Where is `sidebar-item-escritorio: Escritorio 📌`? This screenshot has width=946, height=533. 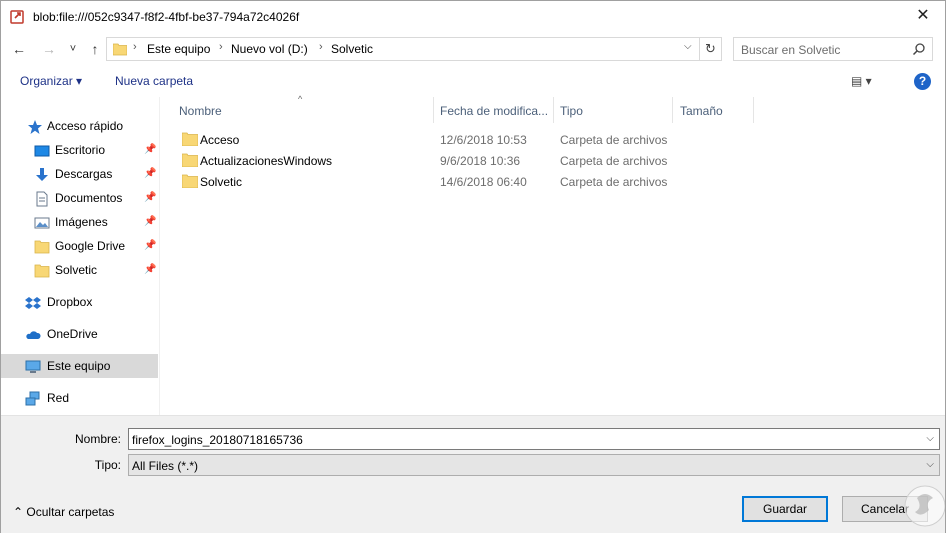 sidebar-item-escritorio: Escritorio 📌 is located at coordinates (79, 150).